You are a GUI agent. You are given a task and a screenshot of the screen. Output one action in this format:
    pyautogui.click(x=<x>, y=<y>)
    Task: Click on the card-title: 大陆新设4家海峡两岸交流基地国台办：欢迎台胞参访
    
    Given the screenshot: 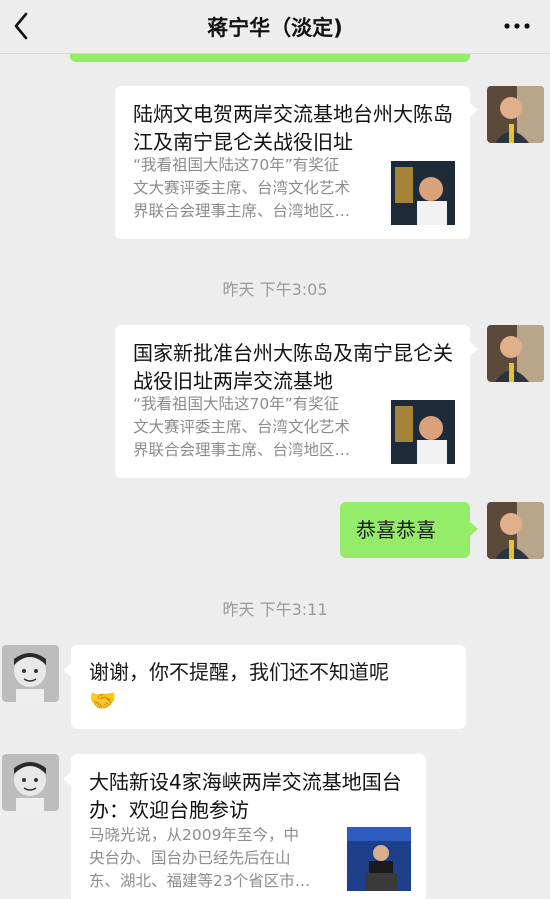 What is the action you would take?
    pyautogui.click(x=245, y=796)
    